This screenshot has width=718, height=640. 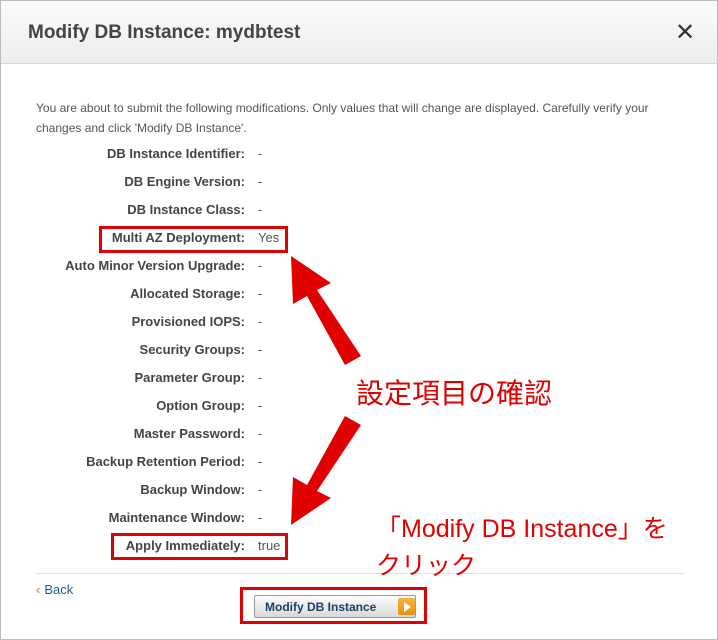 What do you see at coordinates (326, 310) in the screenshot?
I see `arrow-up-icon` at bounding box center [326, 310].